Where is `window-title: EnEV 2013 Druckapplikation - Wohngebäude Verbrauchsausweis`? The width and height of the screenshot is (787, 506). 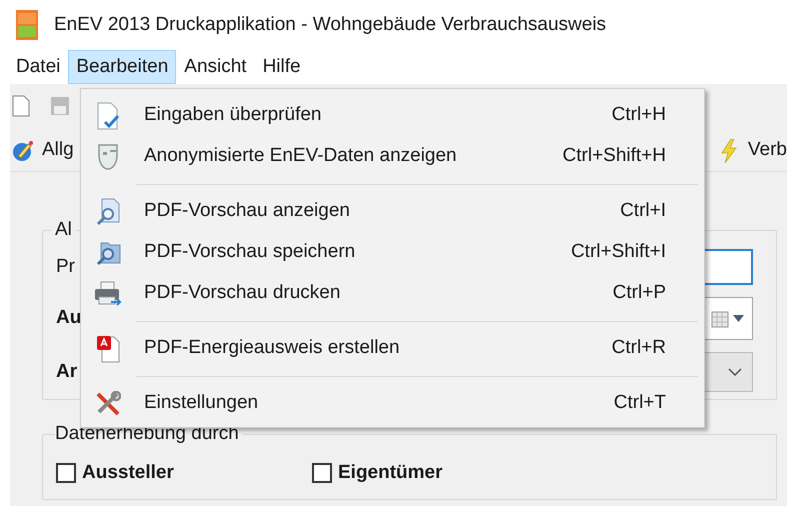 window-title: EnEV 2013 Druckapplikation - Wohngebäude Verbrauchsausweis is located at coordinates (330, 24).